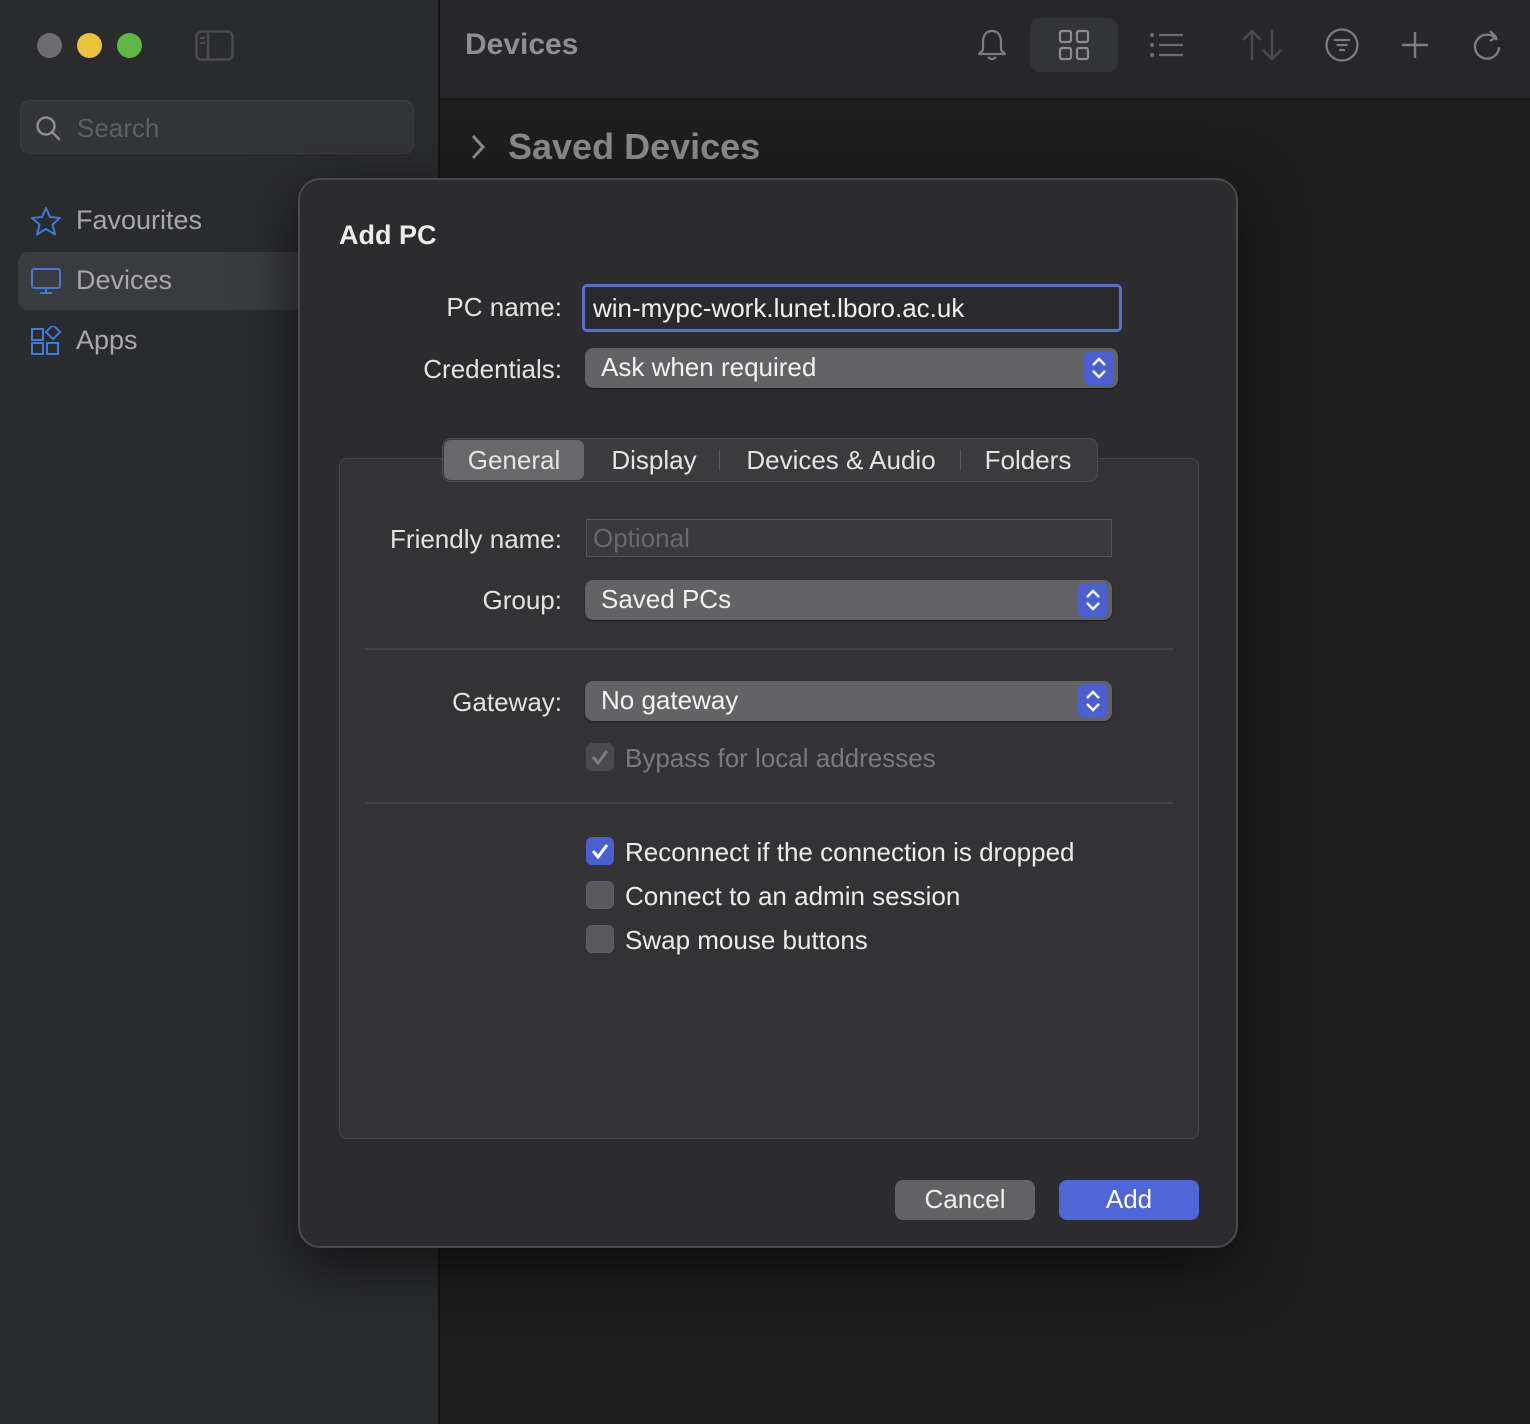  Describe the element at coordinates (504, 307) in the screenshot. I see `pc-name-label: PC name:` at that location.